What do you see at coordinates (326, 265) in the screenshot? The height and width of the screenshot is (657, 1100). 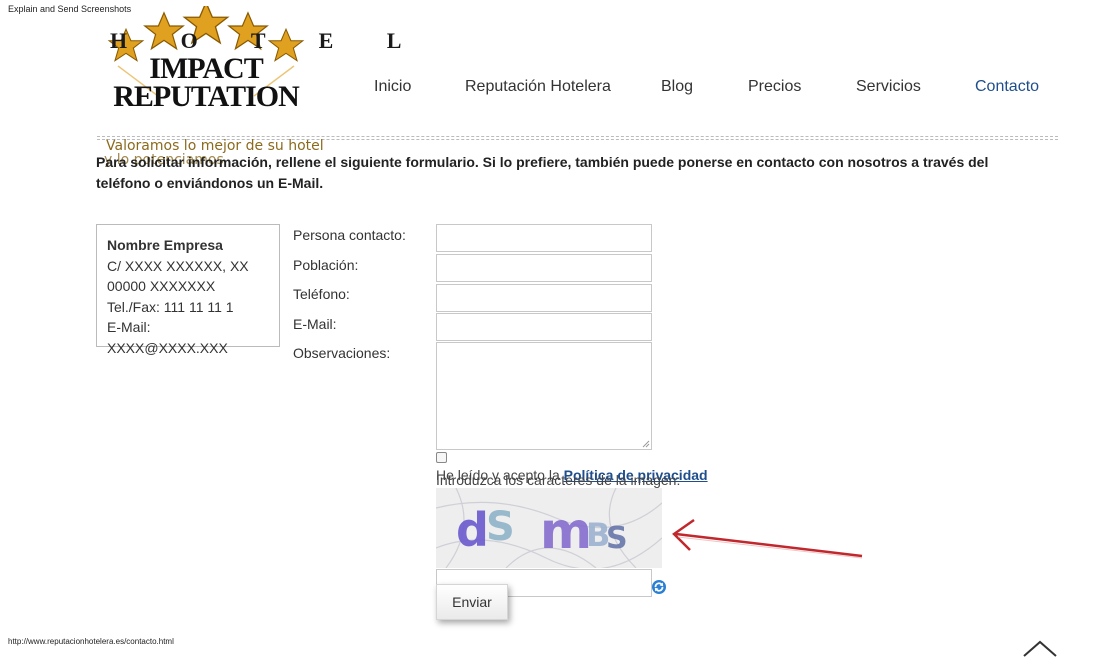 I see `city-label: Población:` at bounding box center [326, 265].